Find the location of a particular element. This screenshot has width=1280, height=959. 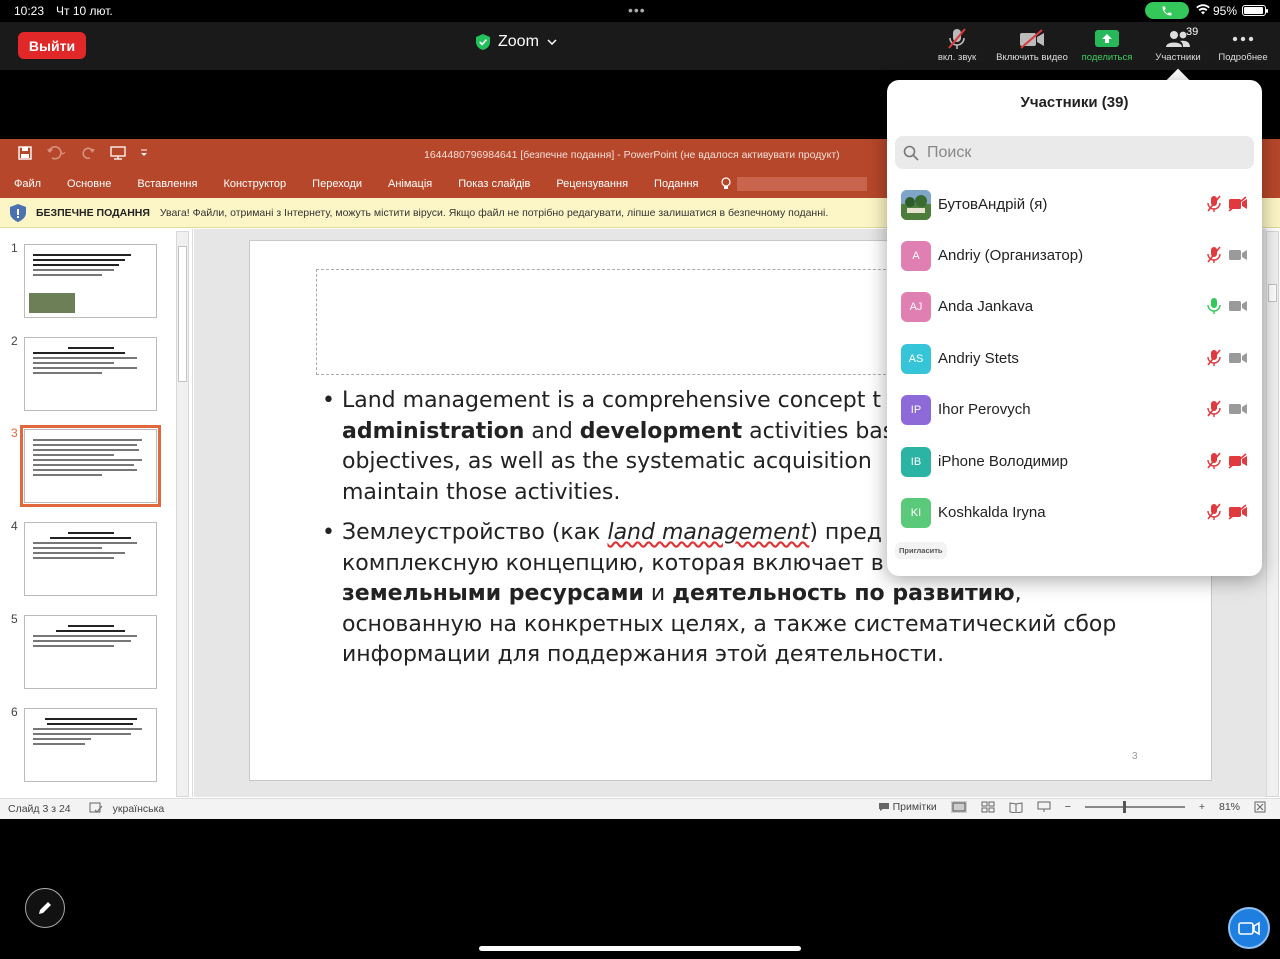

undo-icon is located at coordinates (57, 153).